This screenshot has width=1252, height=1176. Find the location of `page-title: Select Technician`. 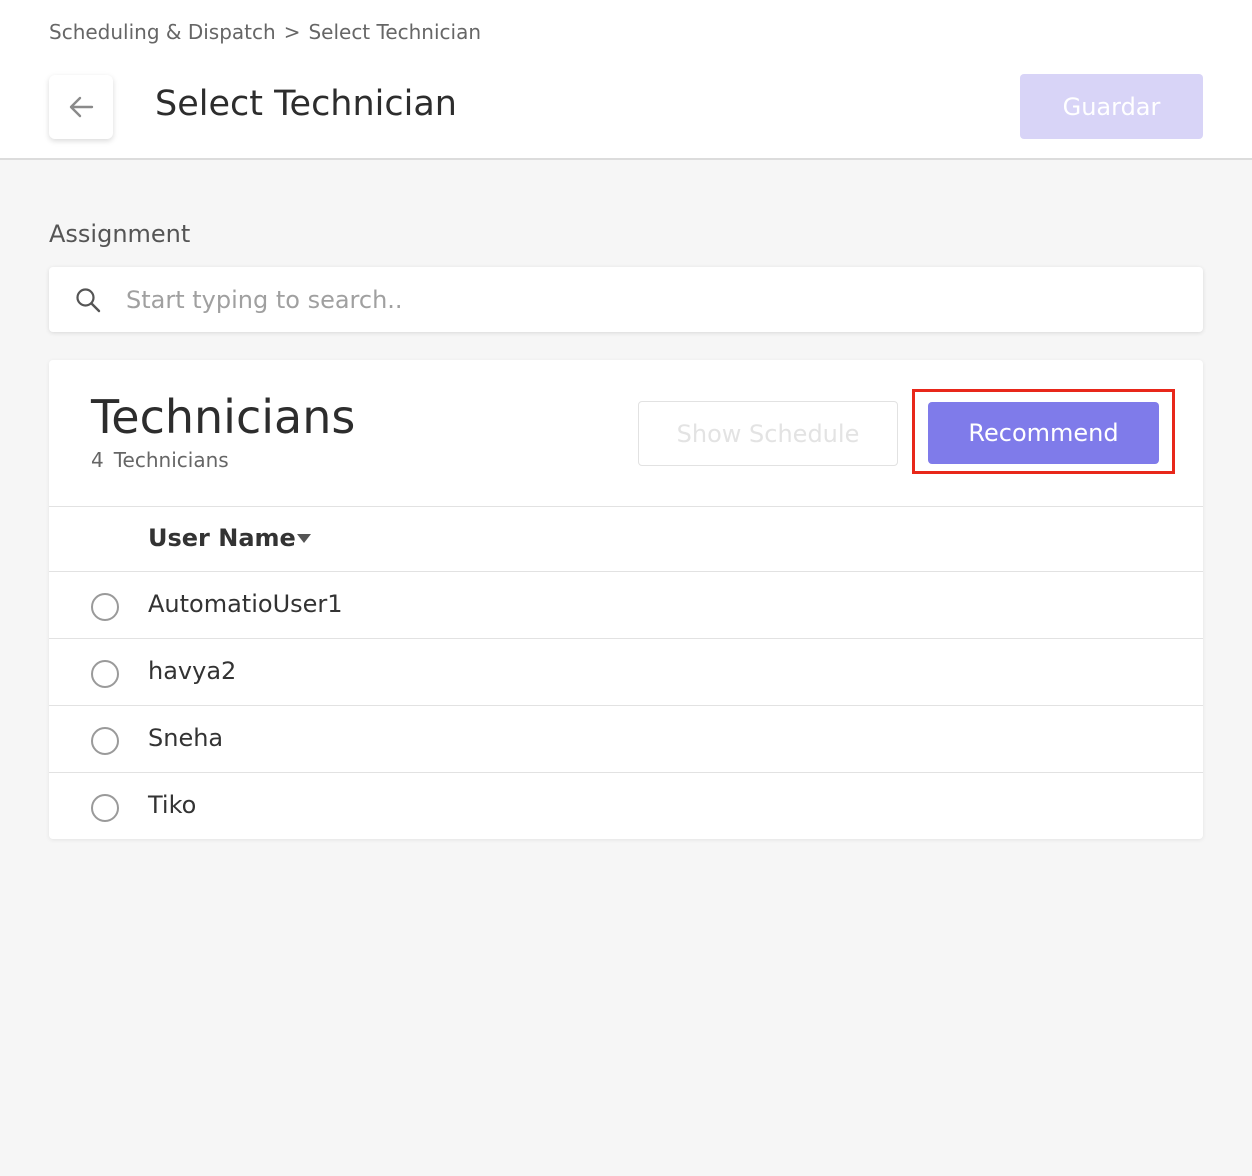

page-title: Select Technician is located at coordinates (306, 104).